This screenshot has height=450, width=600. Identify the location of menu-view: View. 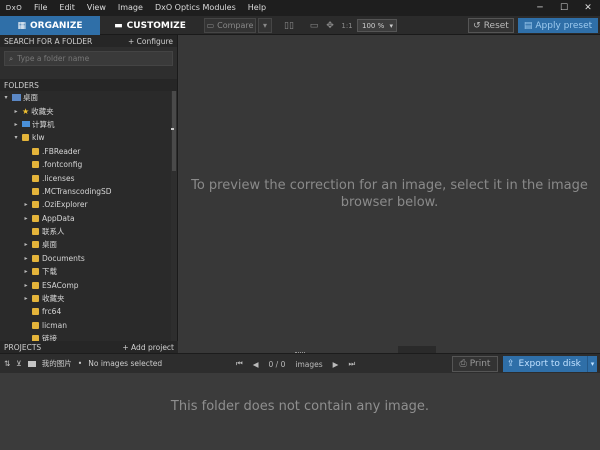
(96, 8).